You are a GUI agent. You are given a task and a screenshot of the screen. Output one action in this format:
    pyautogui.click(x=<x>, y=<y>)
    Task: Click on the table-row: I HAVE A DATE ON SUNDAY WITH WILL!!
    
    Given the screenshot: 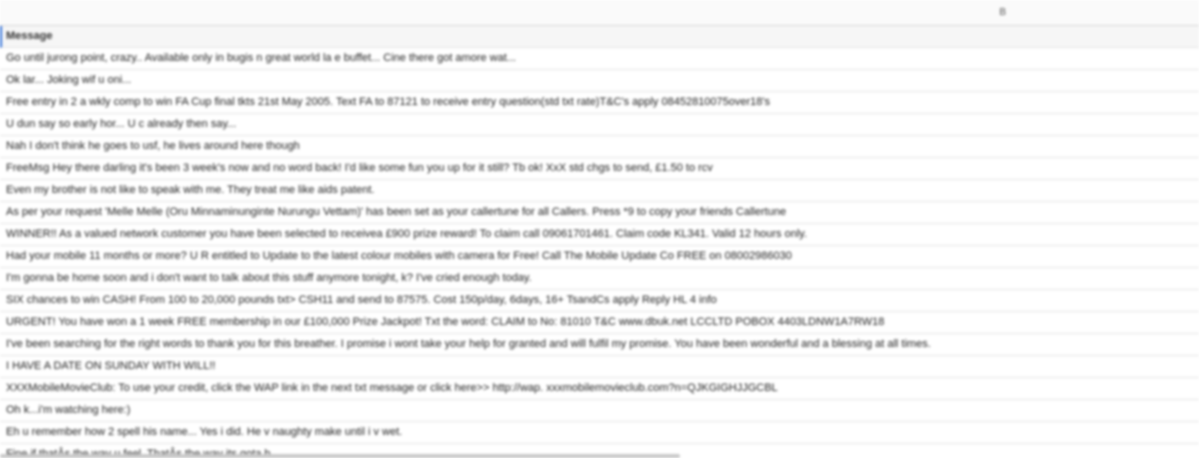 What is the action you would take?
    pyautogui.click(x=599, y=367)
    